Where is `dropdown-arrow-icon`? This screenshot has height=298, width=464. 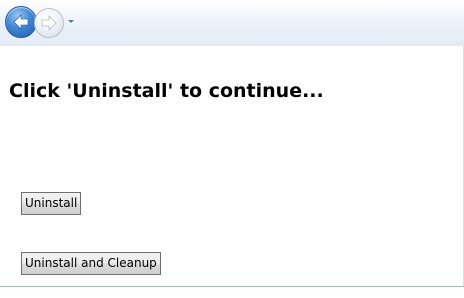 dropdown-arrow-icon is located at coordinates (71, 21).